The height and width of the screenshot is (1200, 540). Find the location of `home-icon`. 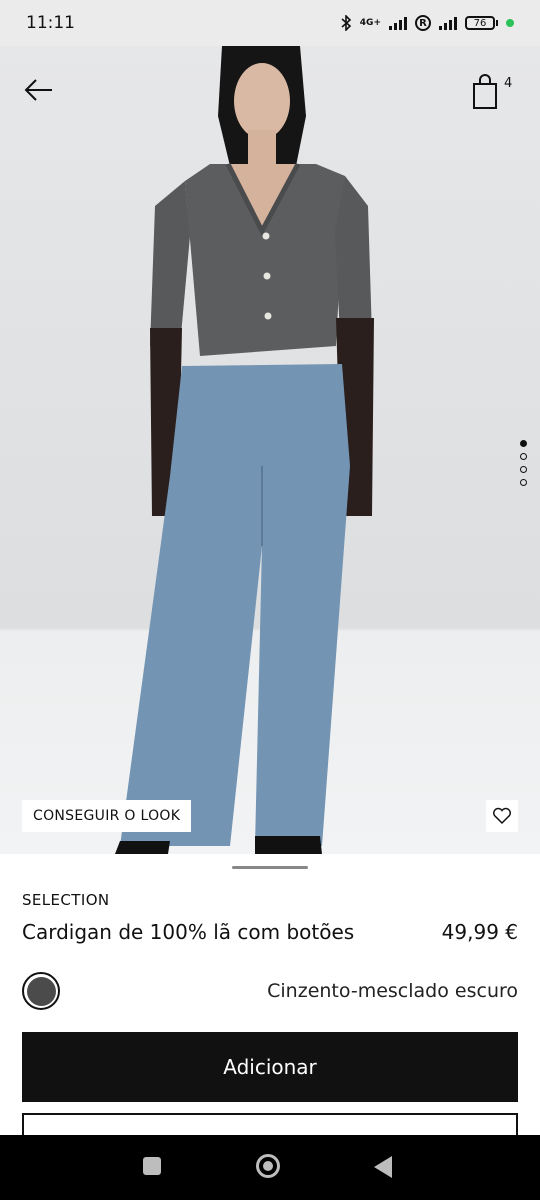

home-icon is located at coordinates (268, 1166).